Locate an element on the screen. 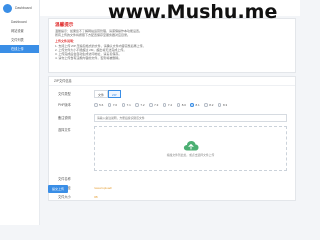 The height and width of the screenshot is (240, 320). file-type-row: 文件类型 文件 ZIP is located at coordinates (173, 94).